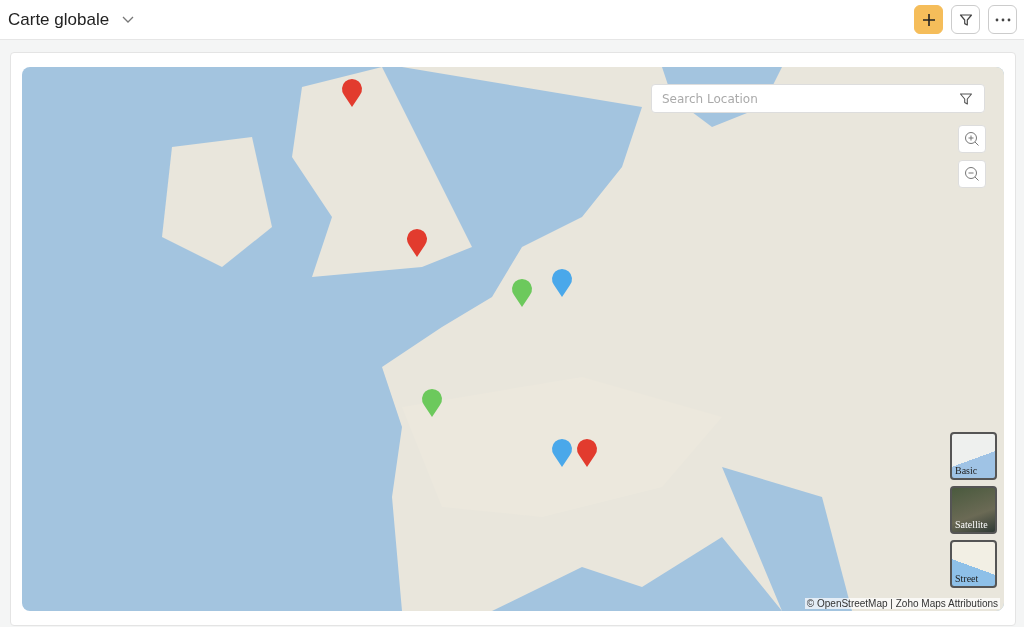  Describe the element at coordinates (973, 564) in the screenshot. I see `map-layer-button: Street` at that location.